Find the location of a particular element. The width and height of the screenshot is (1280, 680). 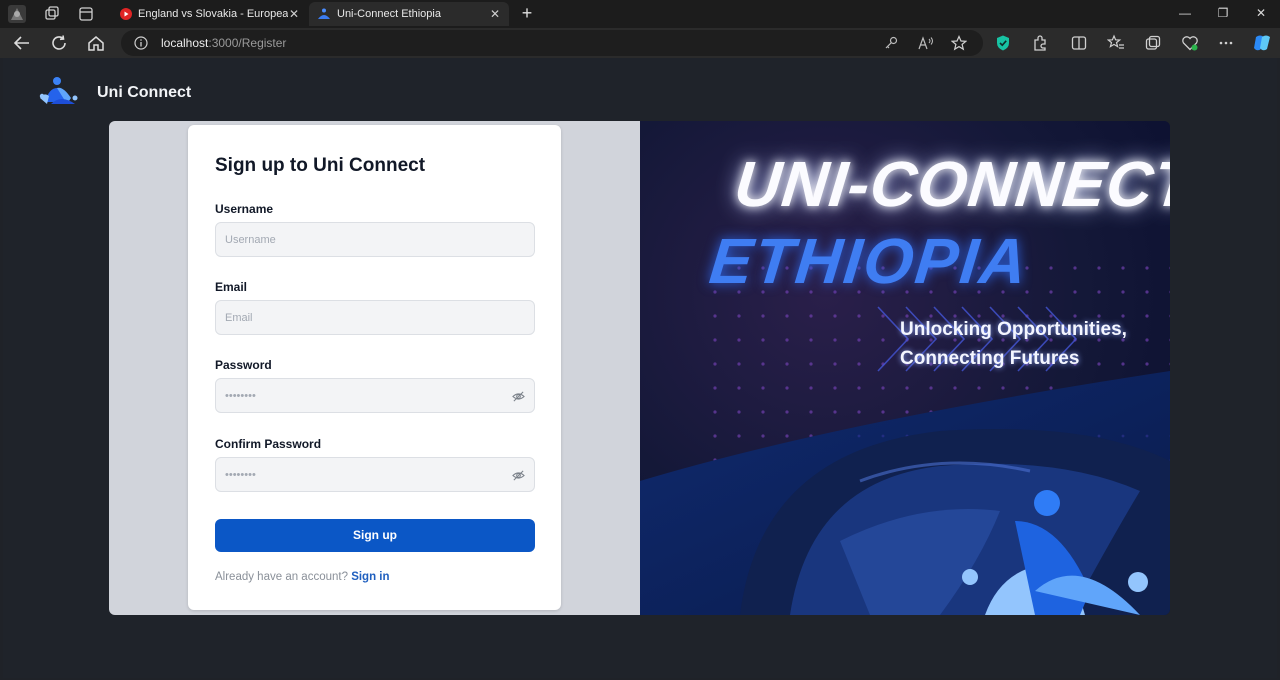

youtube-icon is located at coordinates (126, 14).